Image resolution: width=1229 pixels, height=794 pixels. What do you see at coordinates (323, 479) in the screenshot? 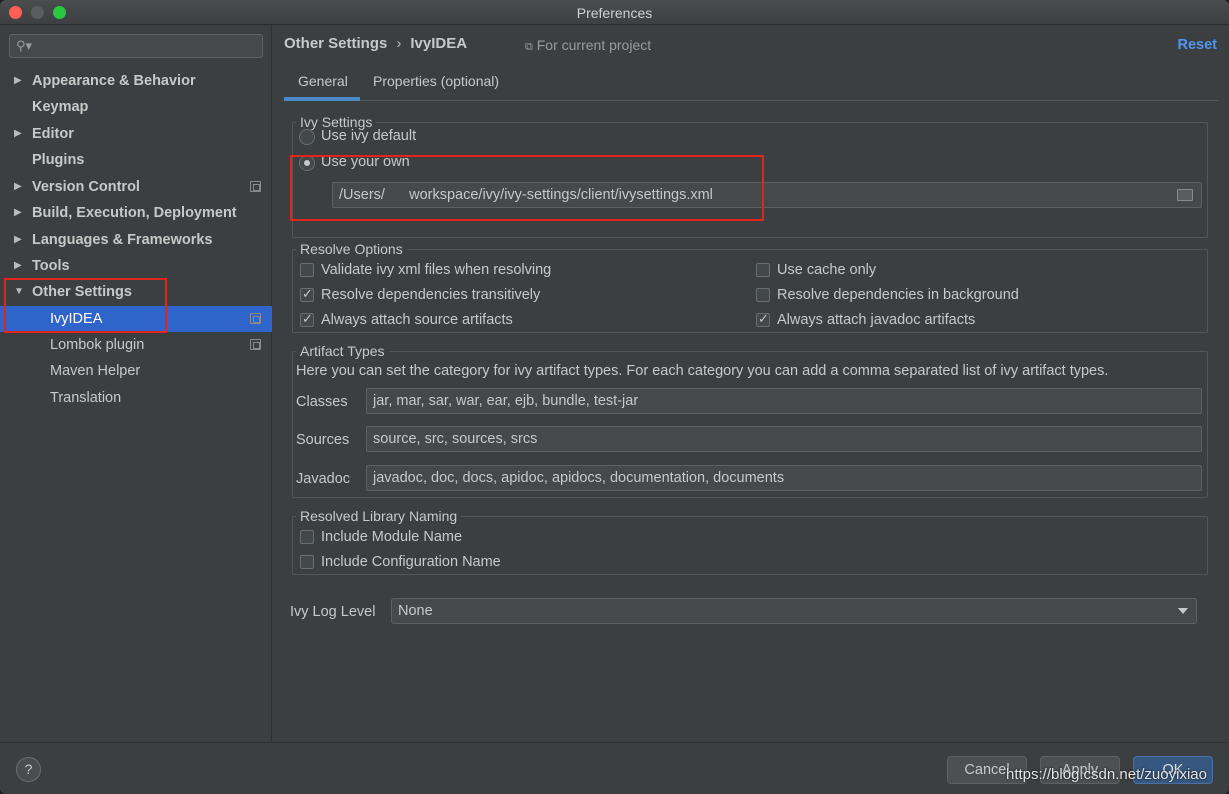
I see `javadoc-label: Javadoc` at bounding box center [323, 479].